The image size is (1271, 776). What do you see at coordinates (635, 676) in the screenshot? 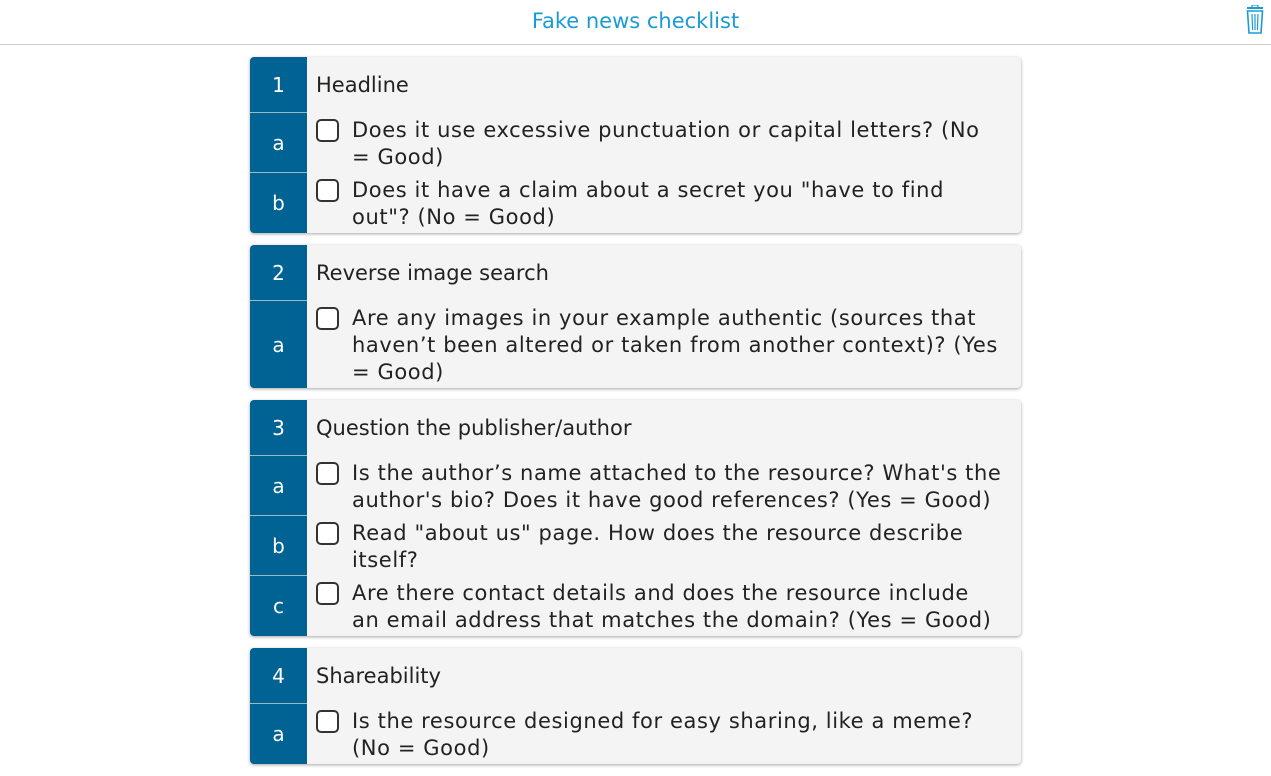
I see `section-heading-row: 4 Shareability` at bounding box center [635, 676].